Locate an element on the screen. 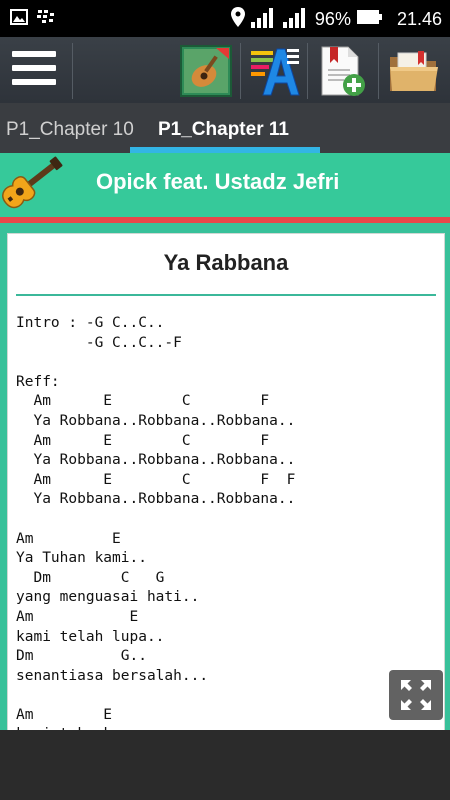  hamburger-menu-icon is located at coordinates (34, 70).